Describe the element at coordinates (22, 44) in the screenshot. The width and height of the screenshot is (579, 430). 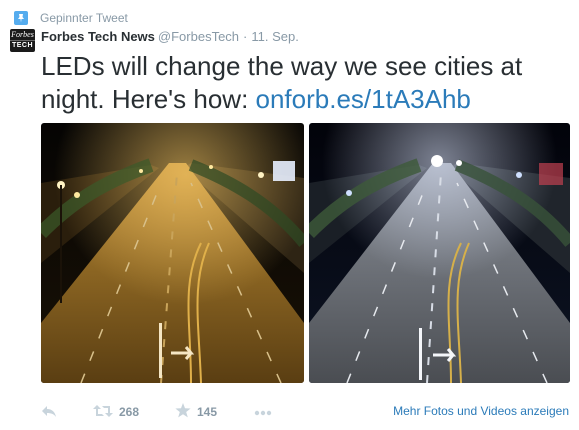
I see `avatar-text-bottom: TECH` at that location.